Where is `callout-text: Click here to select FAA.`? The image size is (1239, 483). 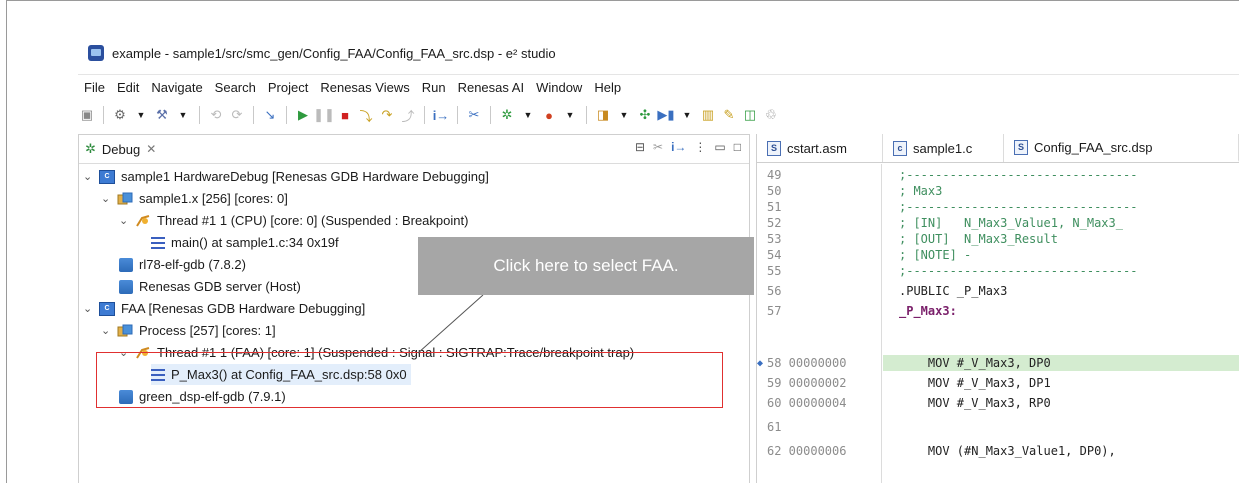
callout-text: Click here to select FAA. is located at coordinates (586, 265).